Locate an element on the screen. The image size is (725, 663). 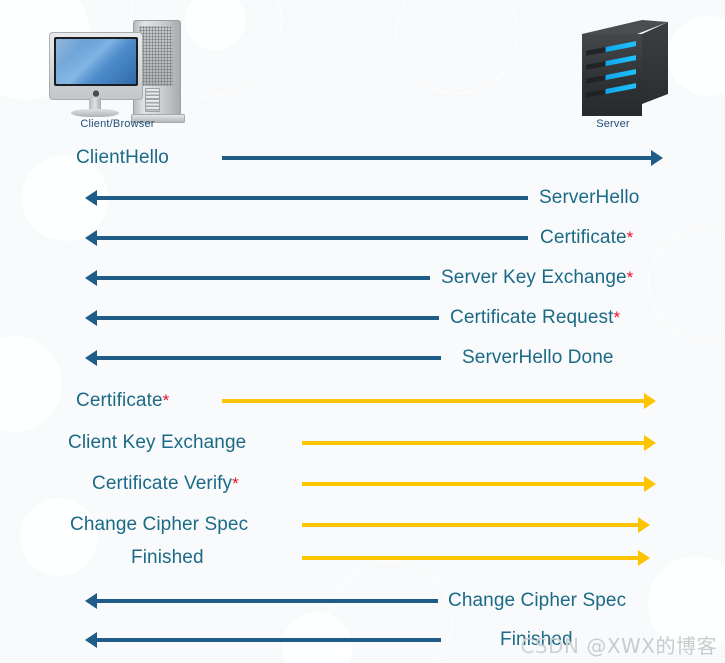
message-label: Certificate Request* is located at coordinates (535, 318).